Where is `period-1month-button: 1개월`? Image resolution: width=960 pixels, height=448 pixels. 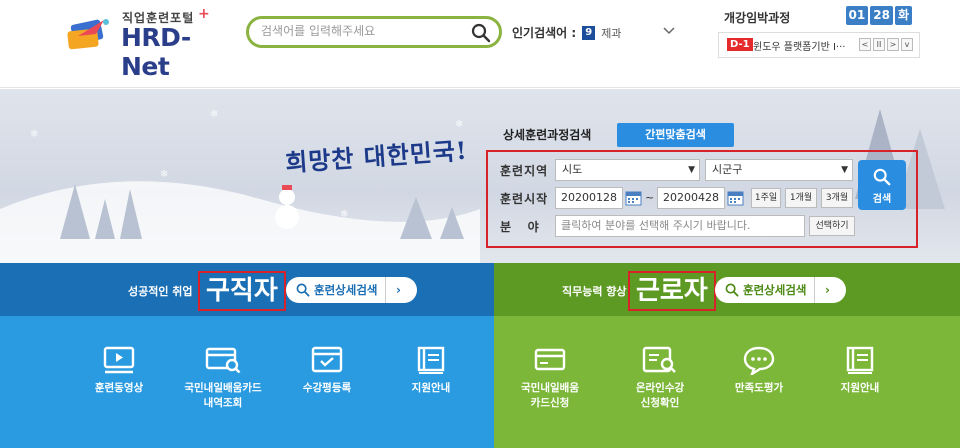
period-1month-button: 1개월 is located at coordinates (801, 198).